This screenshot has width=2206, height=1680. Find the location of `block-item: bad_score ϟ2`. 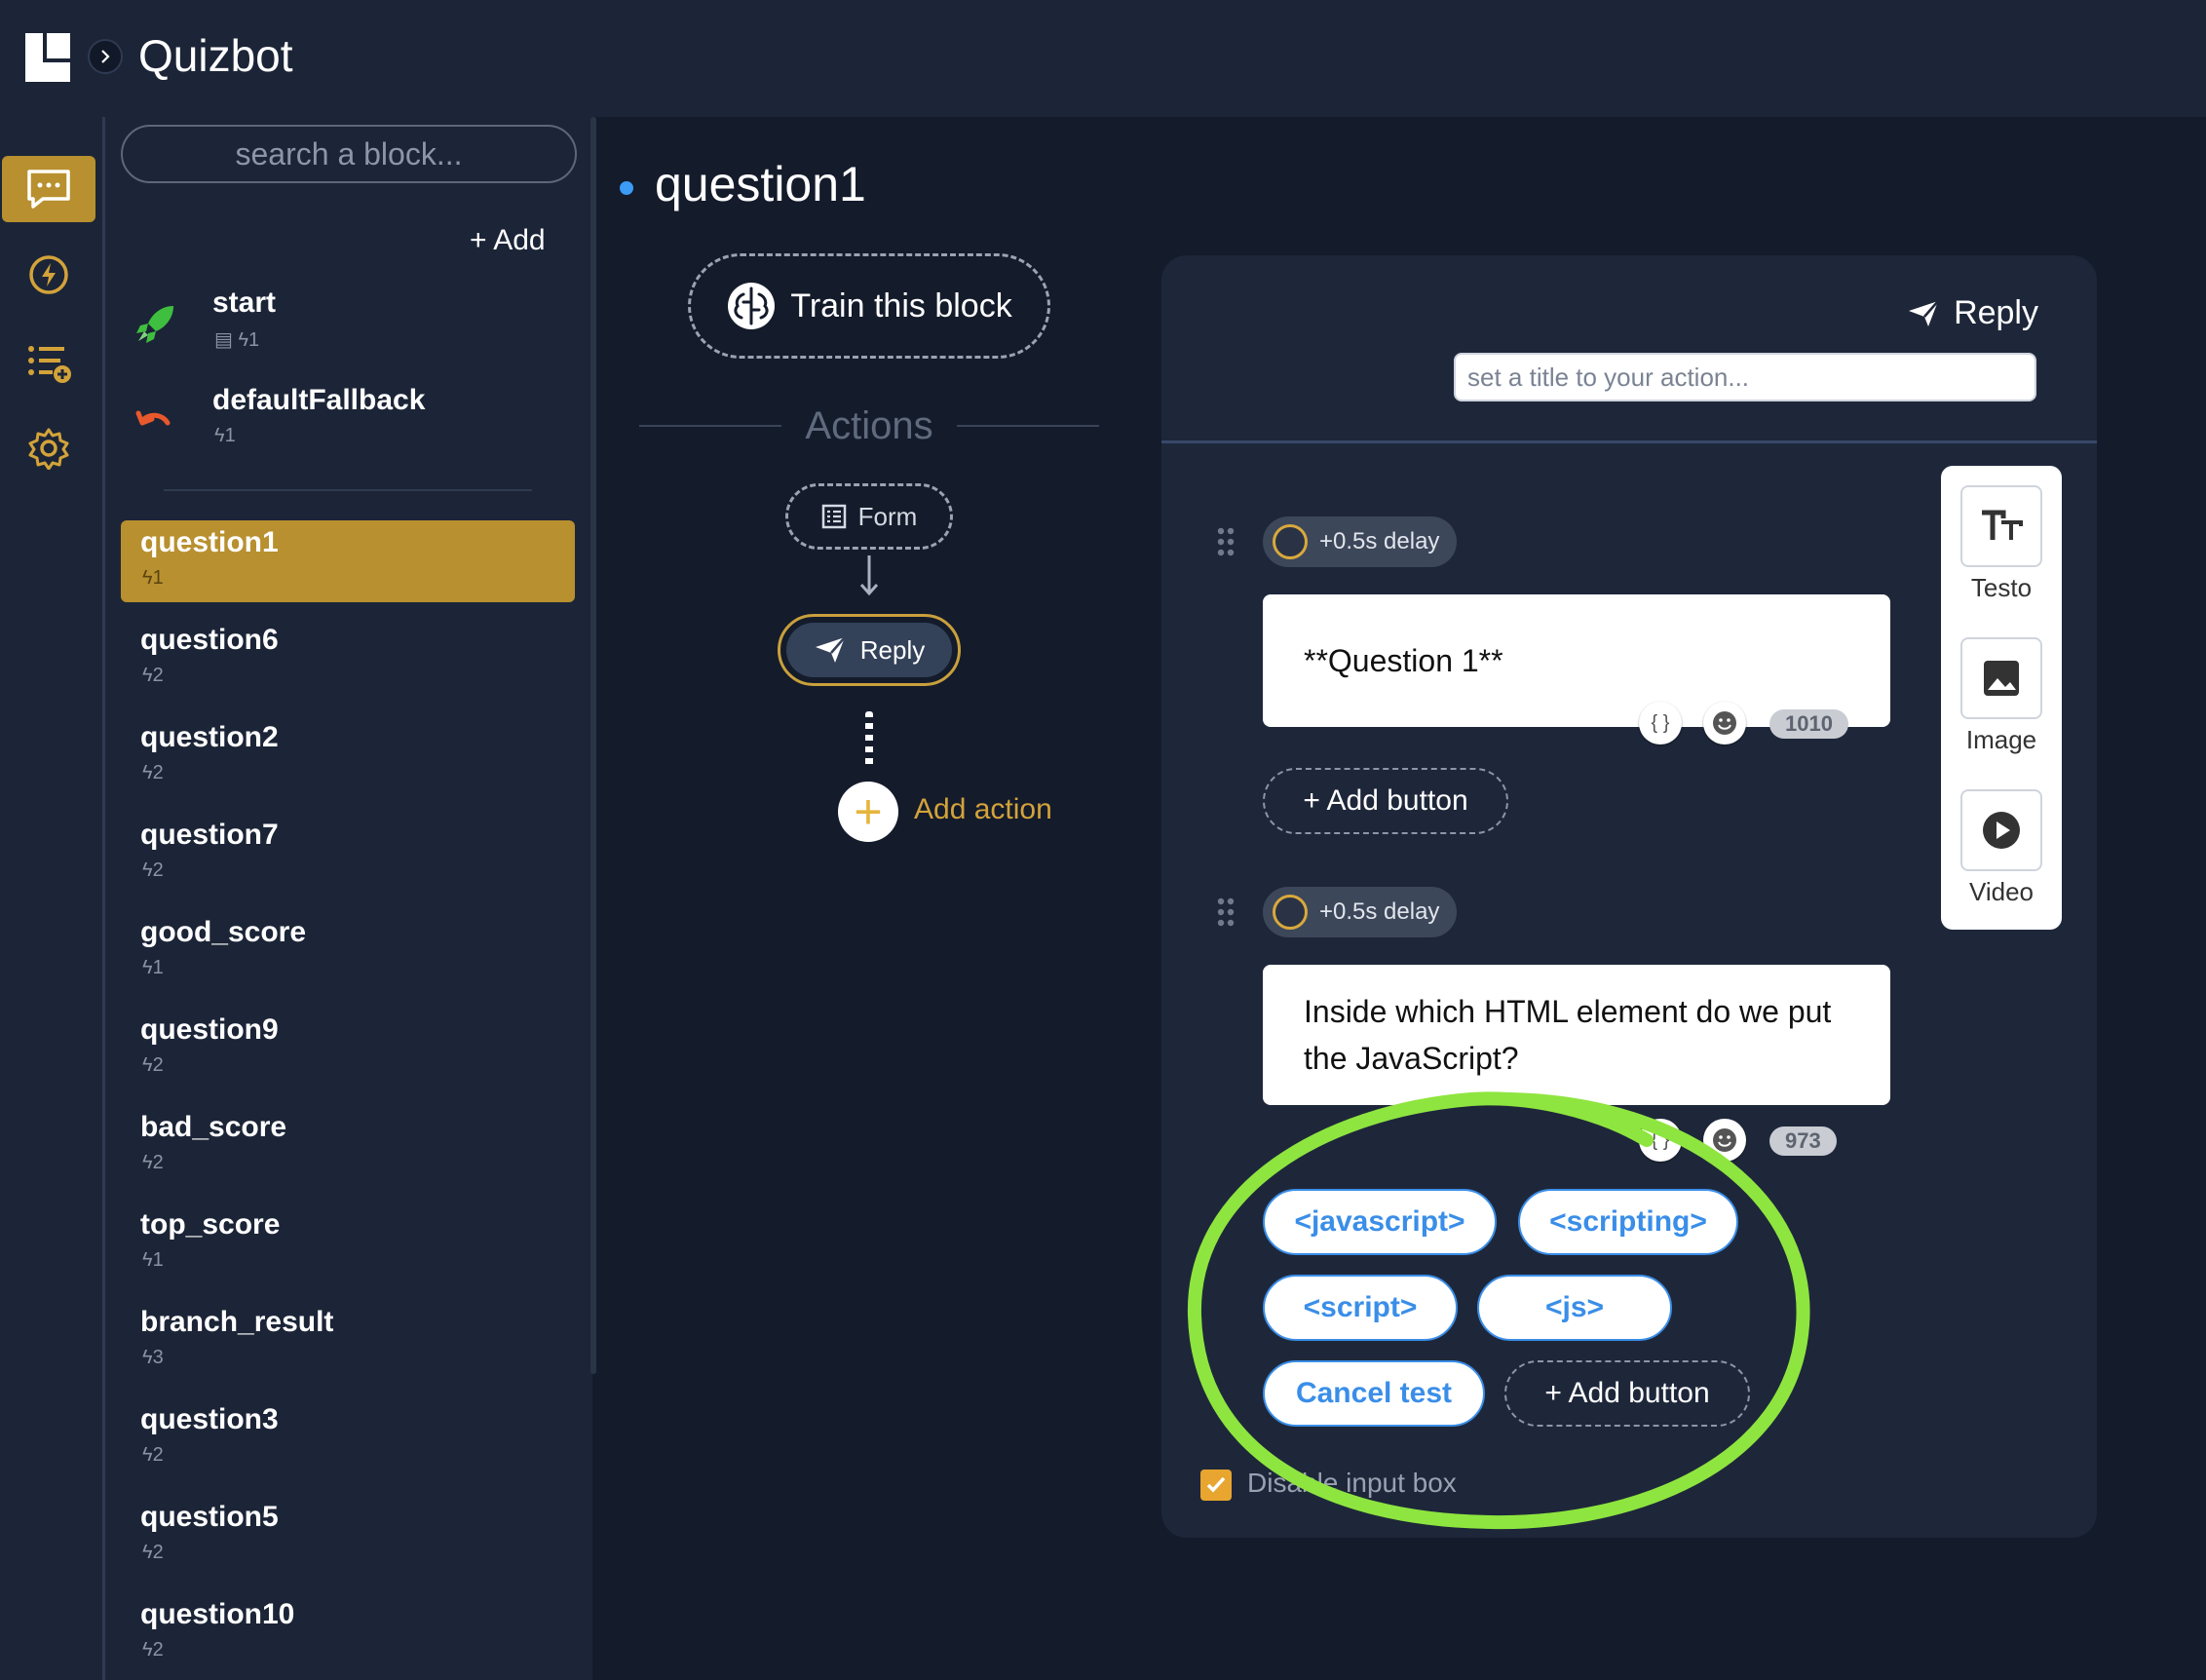

block-item: bad_score ϟ2 is located at coordinates (348, 1146).